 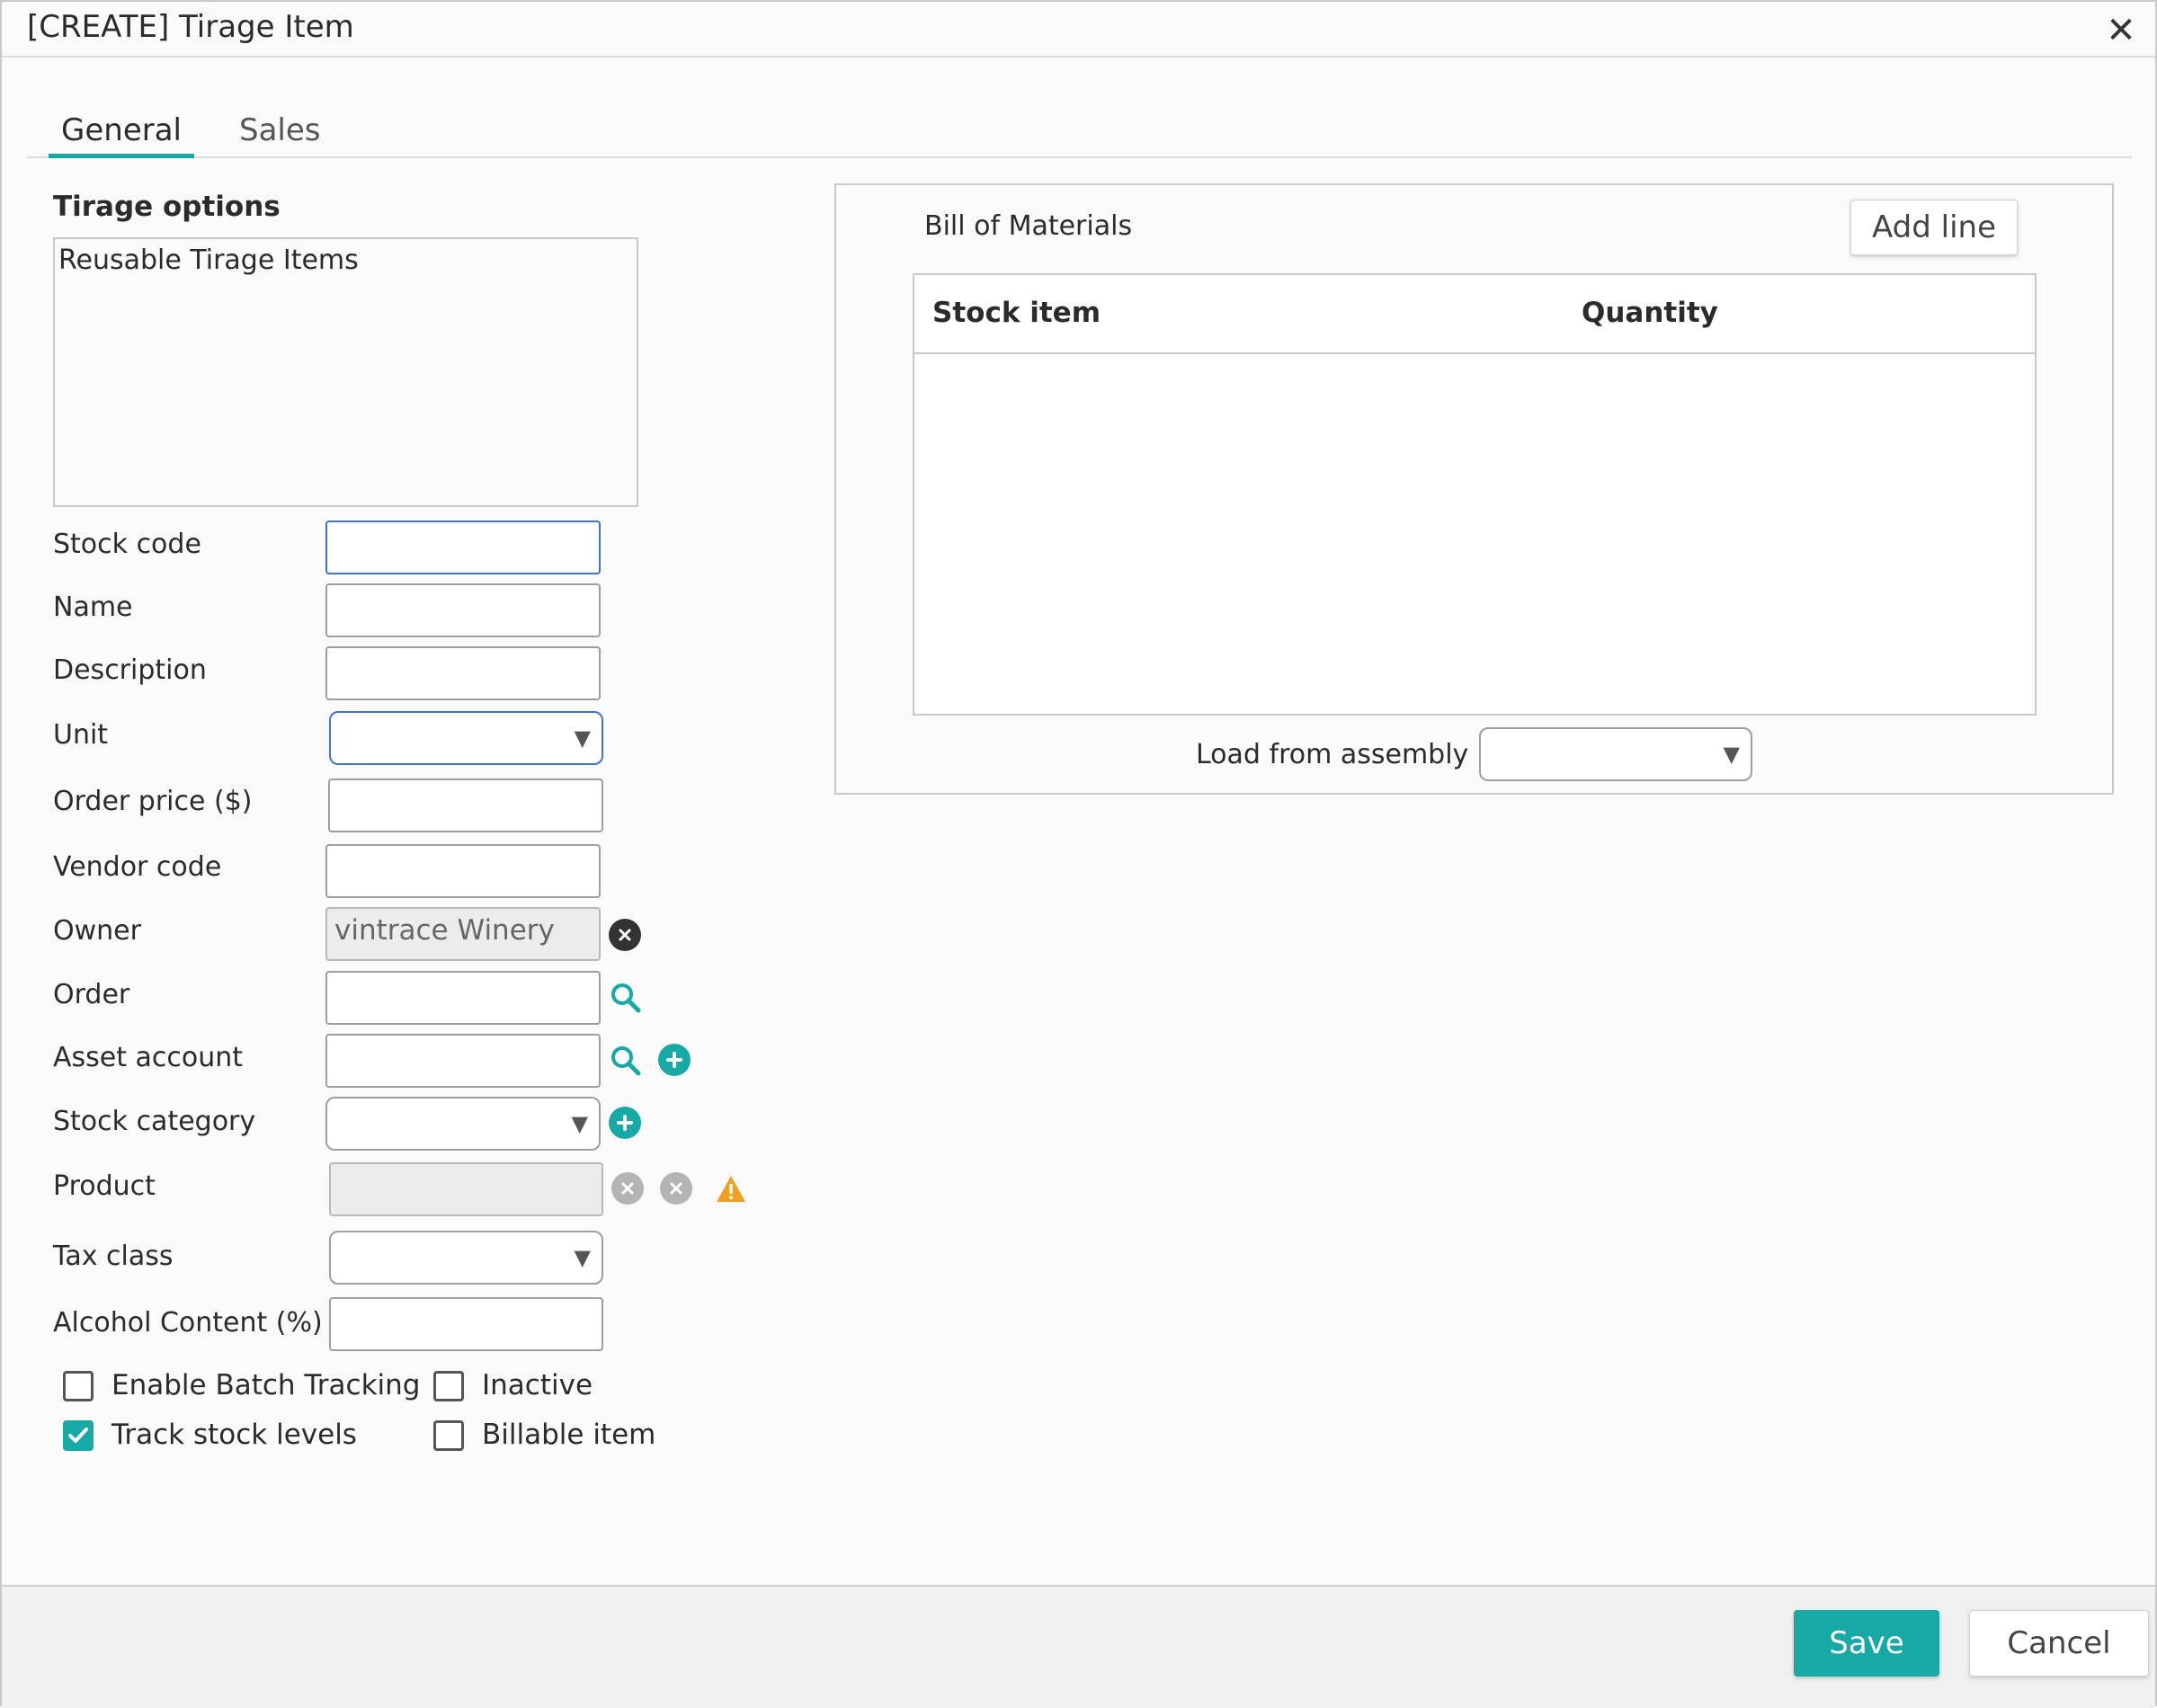 What do you see at coordinates (127, 544) in the screenshot?
I see `stock-code-label: Stock code` at bounding box center [127, 544].